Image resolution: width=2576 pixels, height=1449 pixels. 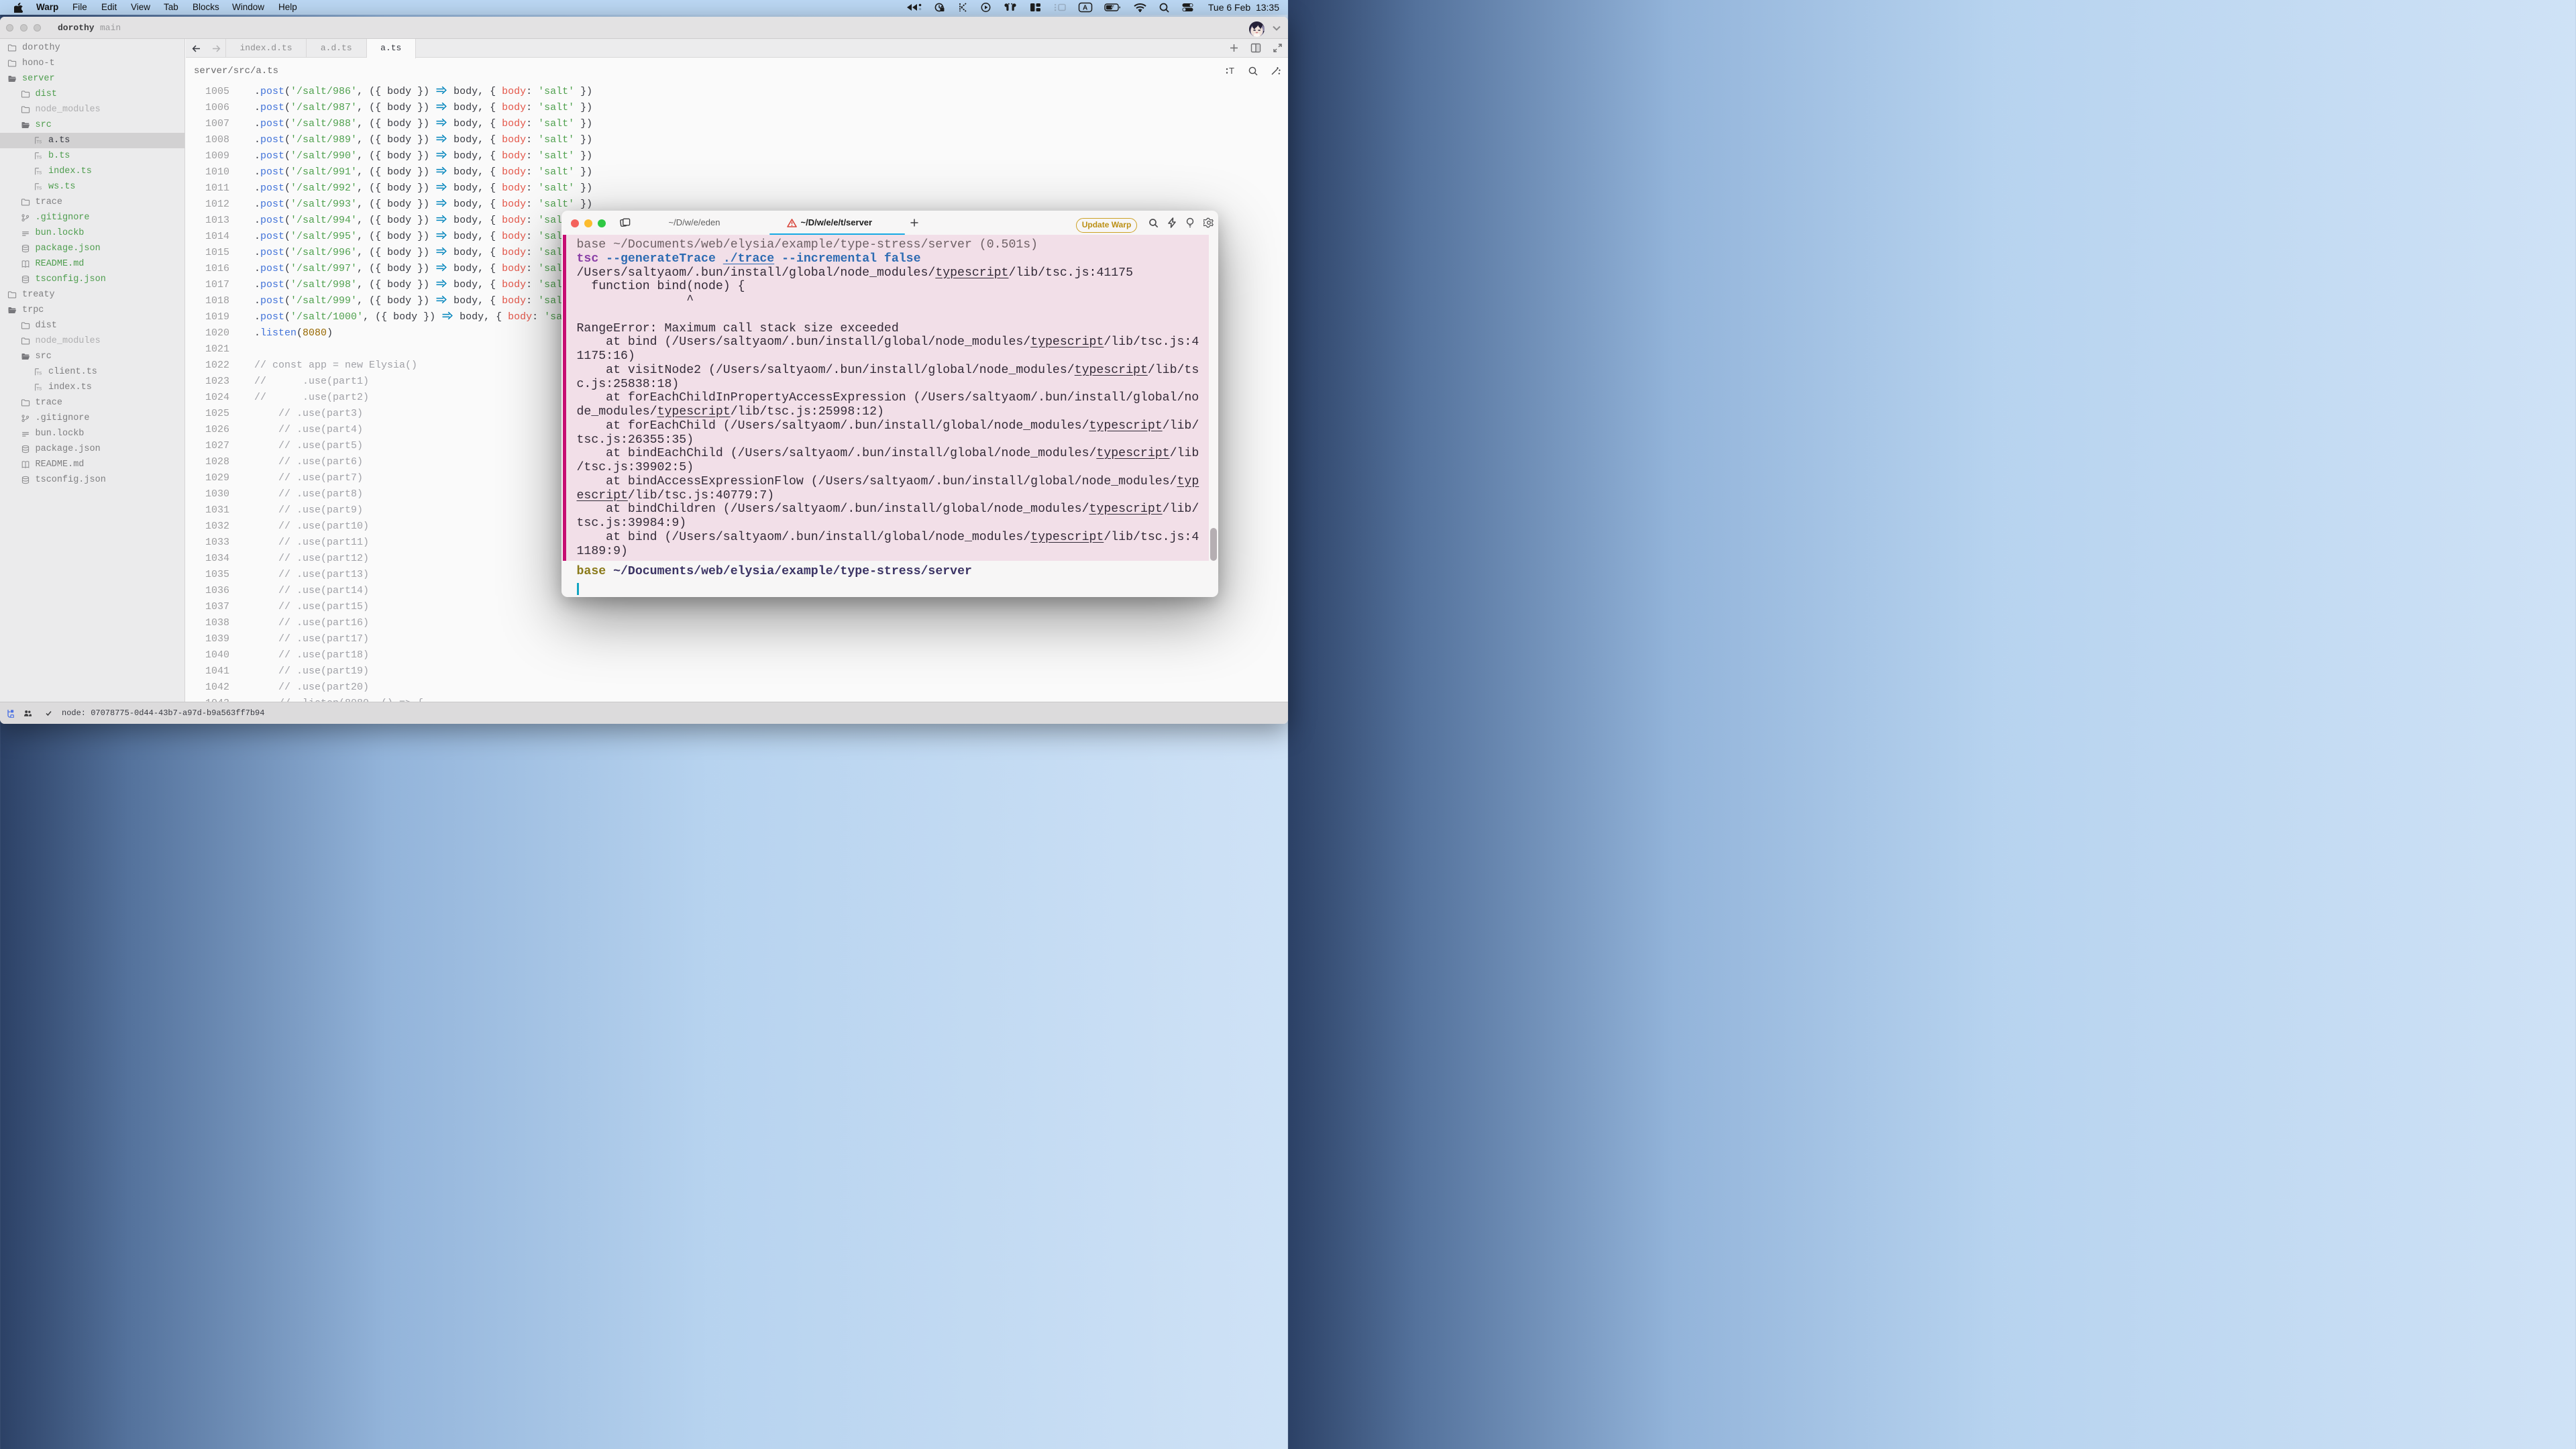 What do you see at coordinates (1085, 8) in the screenshot?
I see `svg-text: A` at bounding box center [1085, 8].